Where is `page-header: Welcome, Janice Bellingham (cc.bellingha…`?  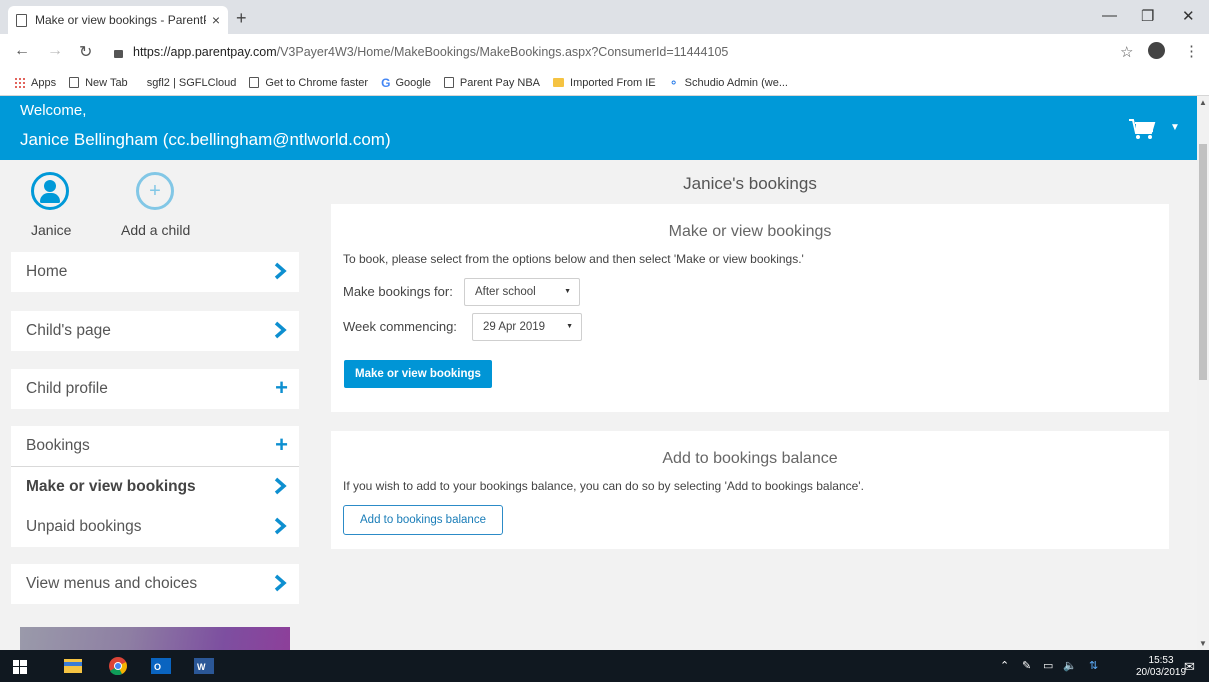
page-header: Welcome, Janice Bellingham (cc.bellingha… is located at coordinates (598, 128).